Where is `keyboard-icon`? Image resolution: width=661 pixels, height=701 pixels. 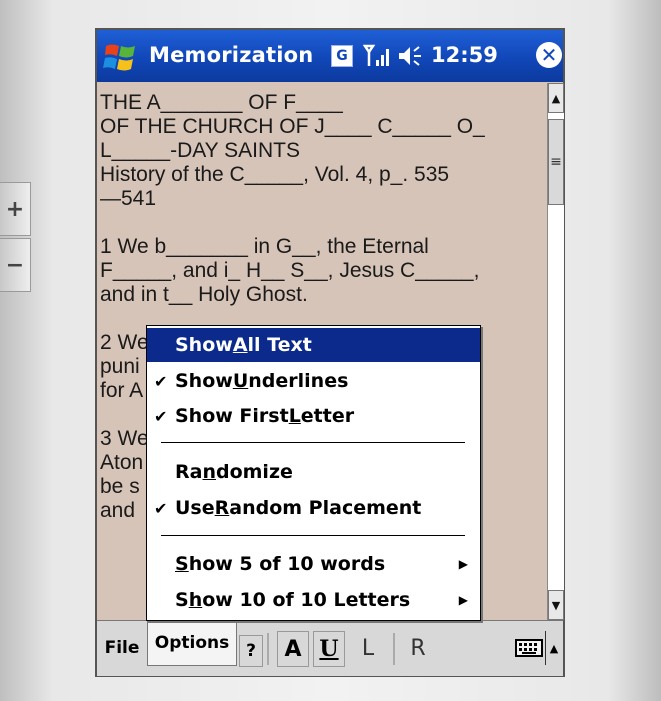 keyboard-icon is located at coordinates (529, 648).